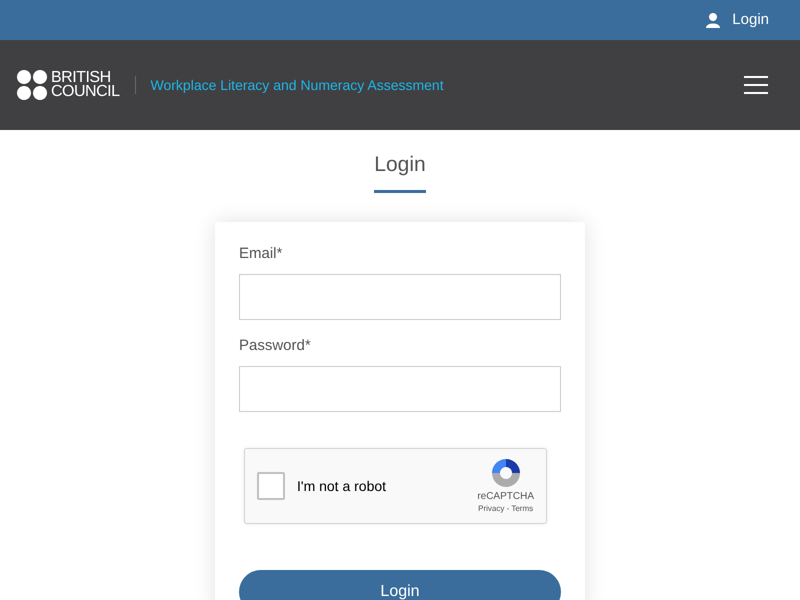  What do you see at coordinates (261, 254) in the screenshot?
I see `field-label: Email*` at bounding box center [261, 254].